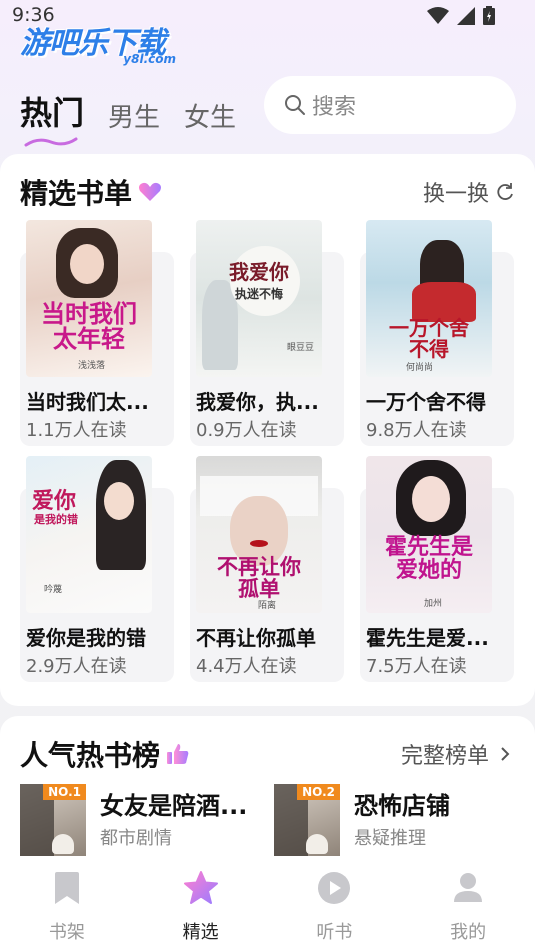 Image resolution: width=535 pixels, height=951 pixels. I want to click on cover-title: 爱你, so click(54, 501).